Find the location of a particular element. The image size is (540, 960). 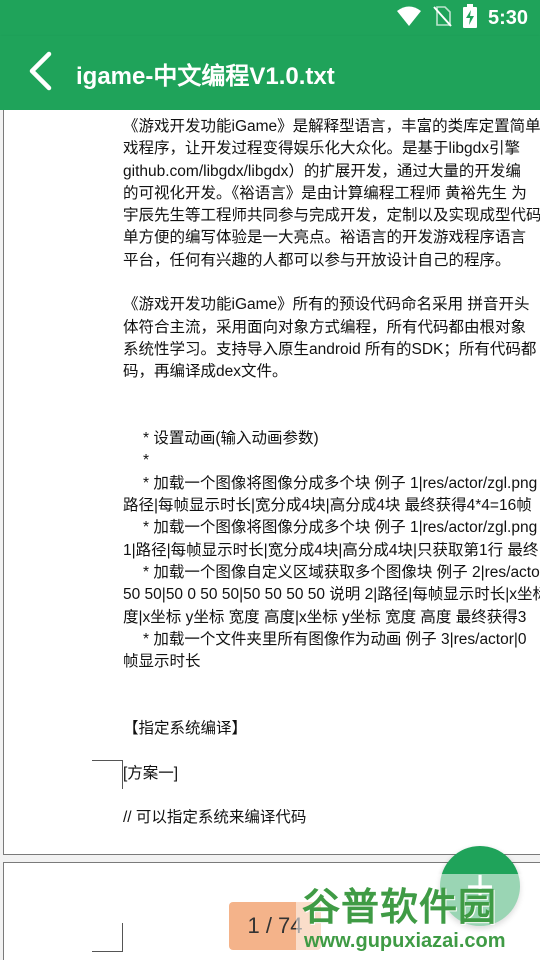

document-line: 系统性学习。支持导入原生android 所有的SDK；所有代码都 is located at coordinates (330, 349).